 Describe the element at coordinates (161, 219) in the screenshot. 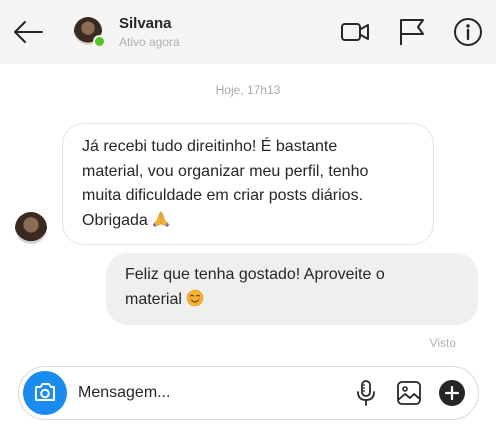

I see `praying-hands-emoji` at that location.